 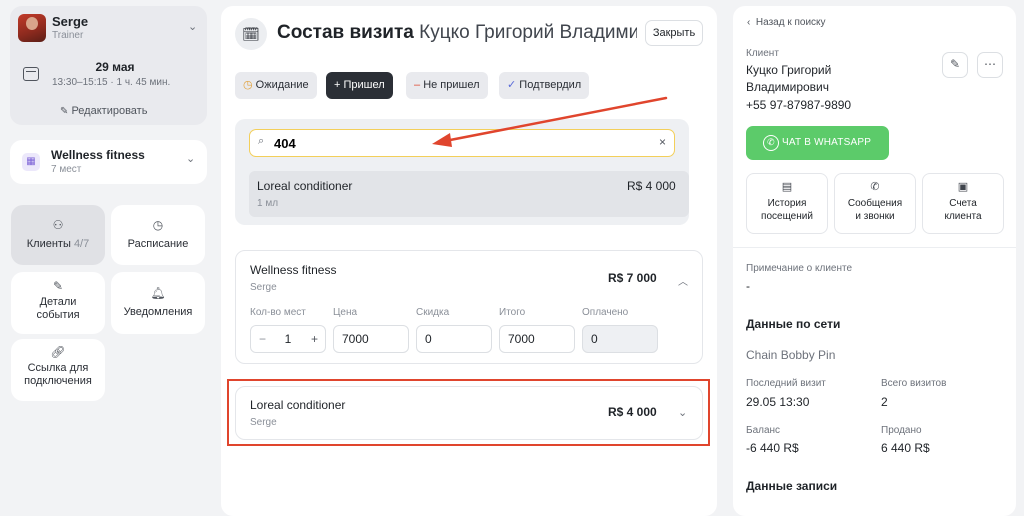 I want to click on note-value: -, so click(x=748, y=286).